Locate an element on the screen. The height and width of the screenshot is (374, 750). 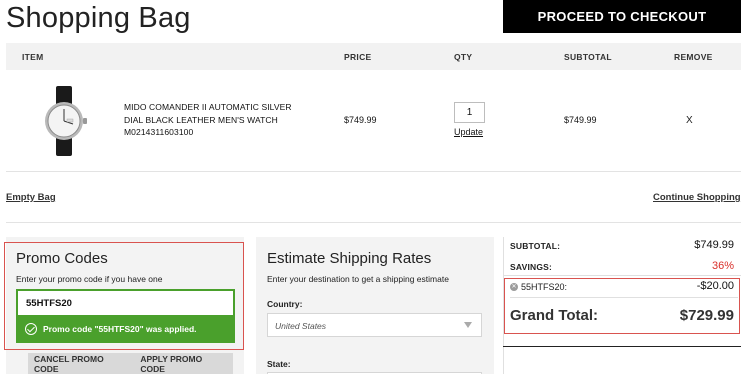
column-header-qty: QTY is located at coordinates (463, 57).